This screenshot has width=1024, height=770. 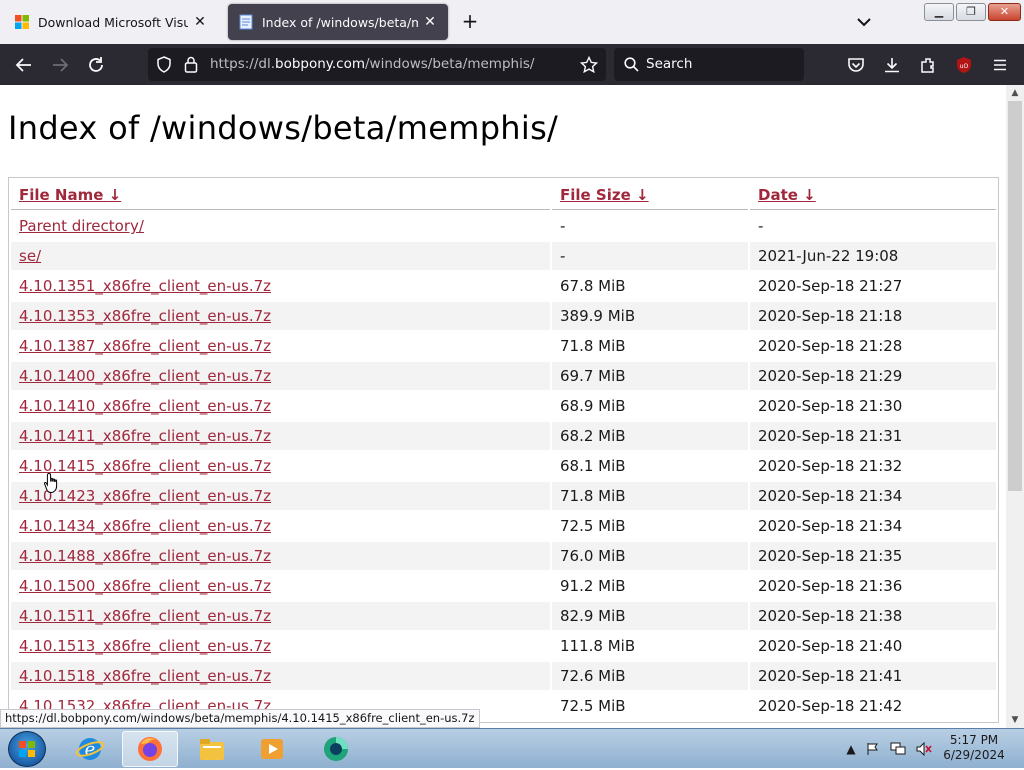 I want to click on file-explorer-taskbar-button, so click(x=212, y=749).